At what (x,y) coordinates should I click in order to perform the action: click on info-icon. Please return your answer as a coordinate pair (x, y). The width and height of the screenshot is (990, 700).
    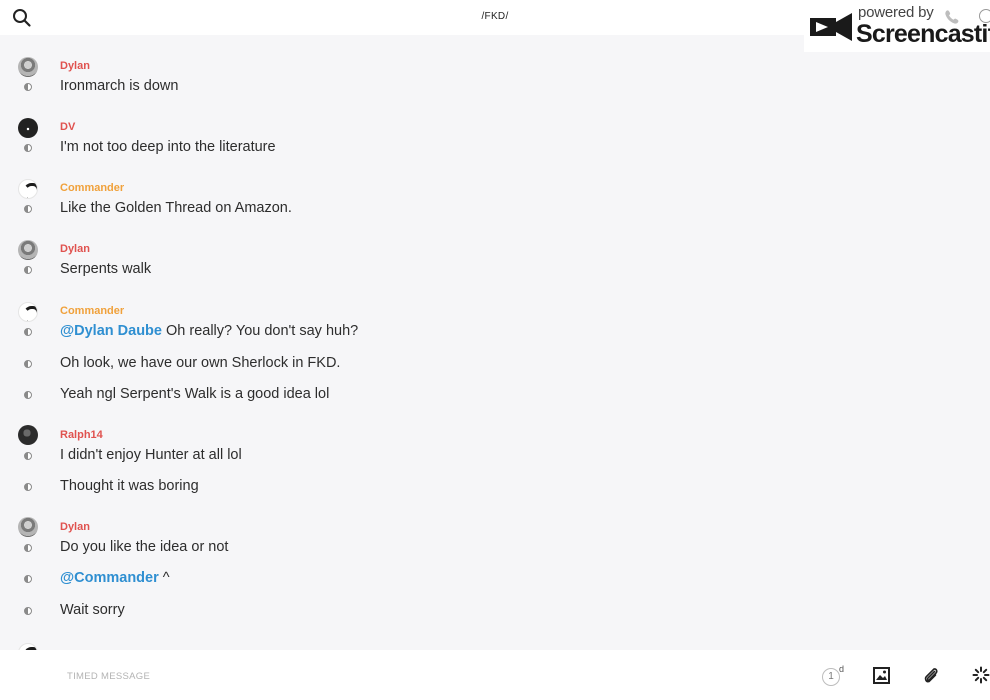
    Looking at the image, I should click on (984, 16).